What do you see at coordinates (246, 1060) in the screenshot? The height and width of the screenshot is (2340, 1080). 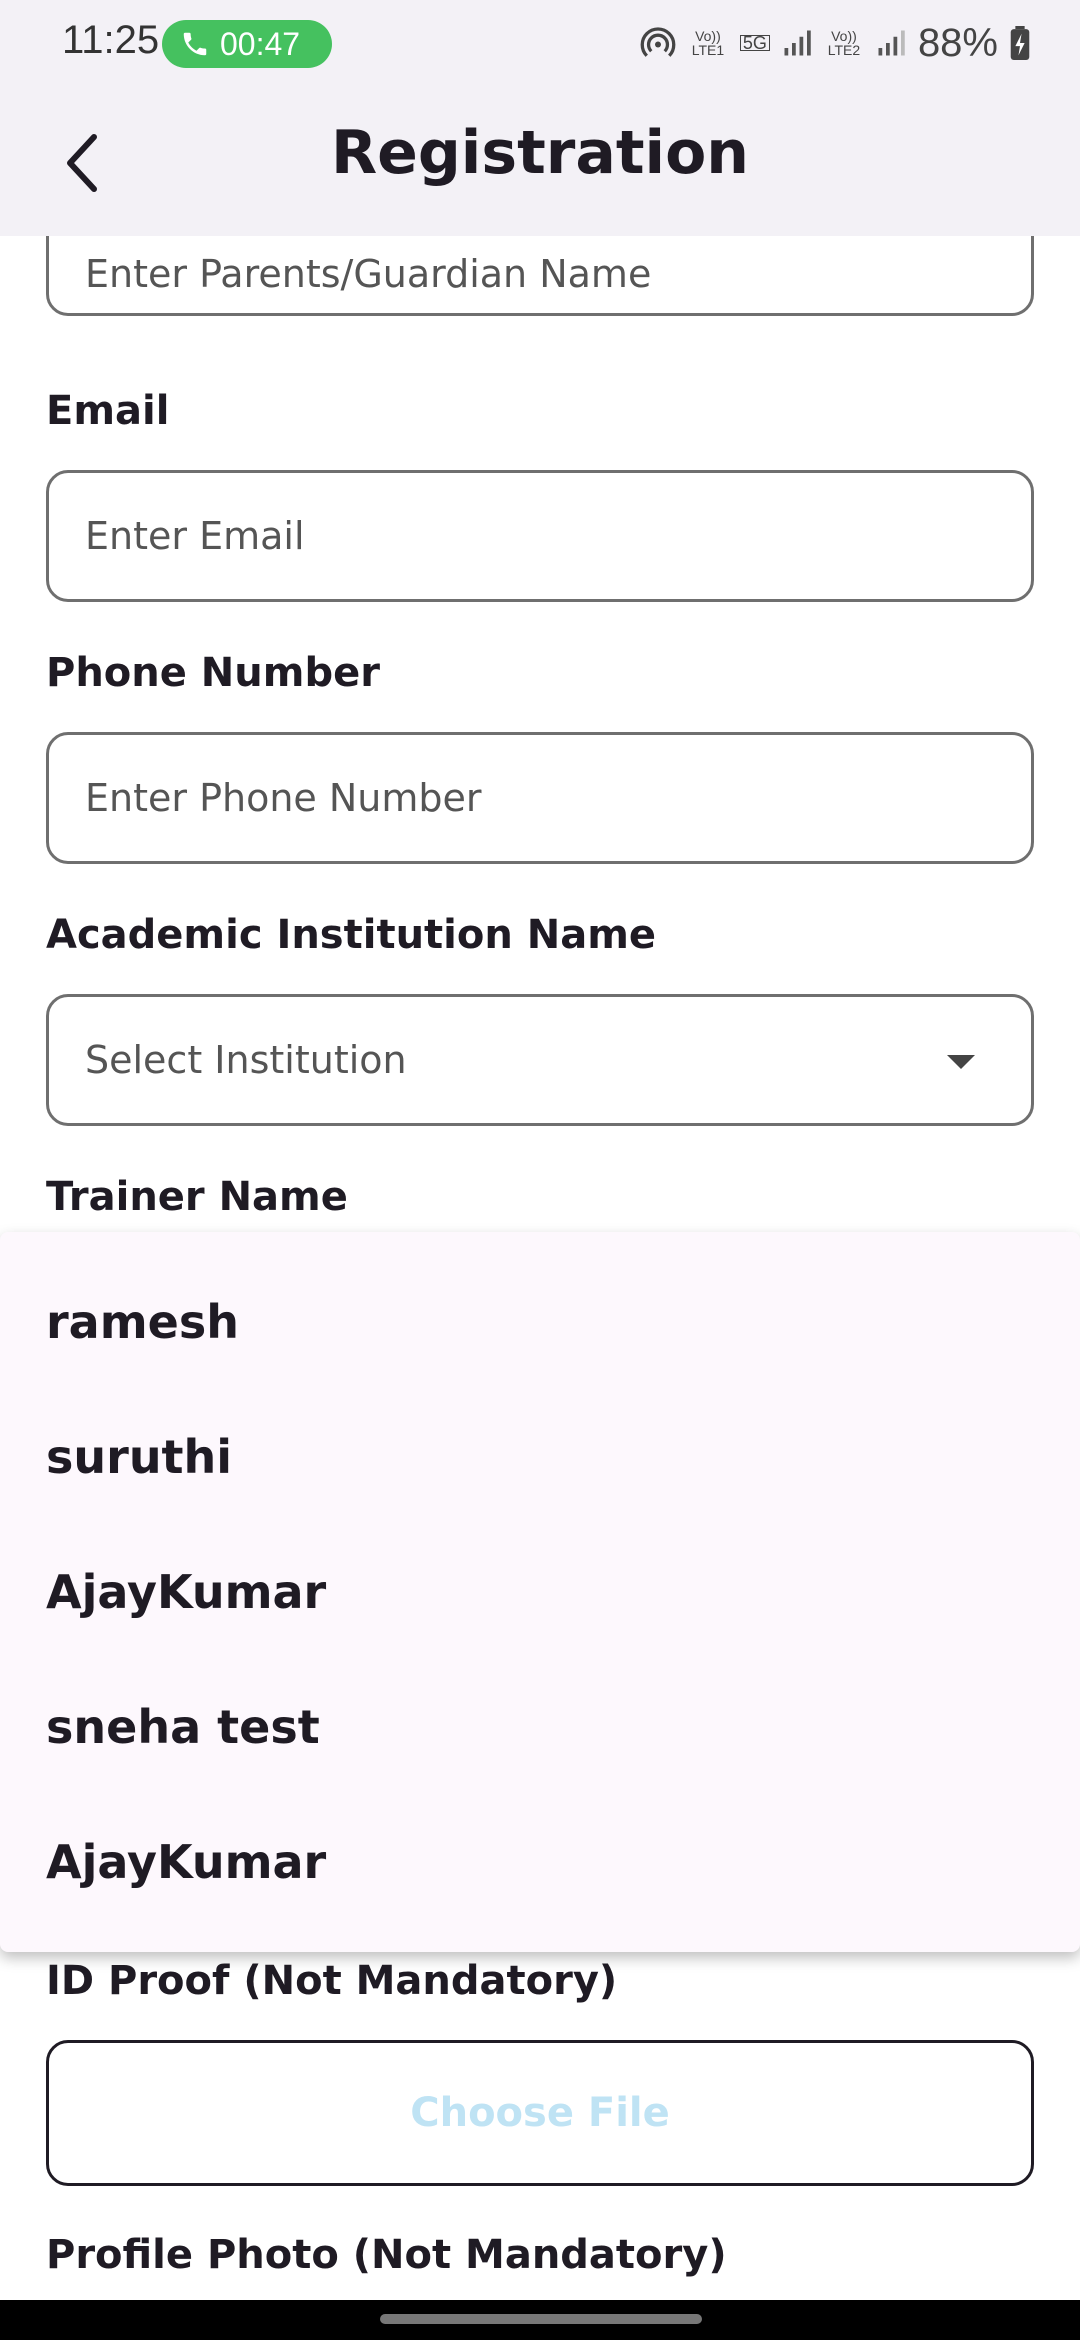 I see `institution-placeholder: Select Institution` at bounding box center [246, 1060].